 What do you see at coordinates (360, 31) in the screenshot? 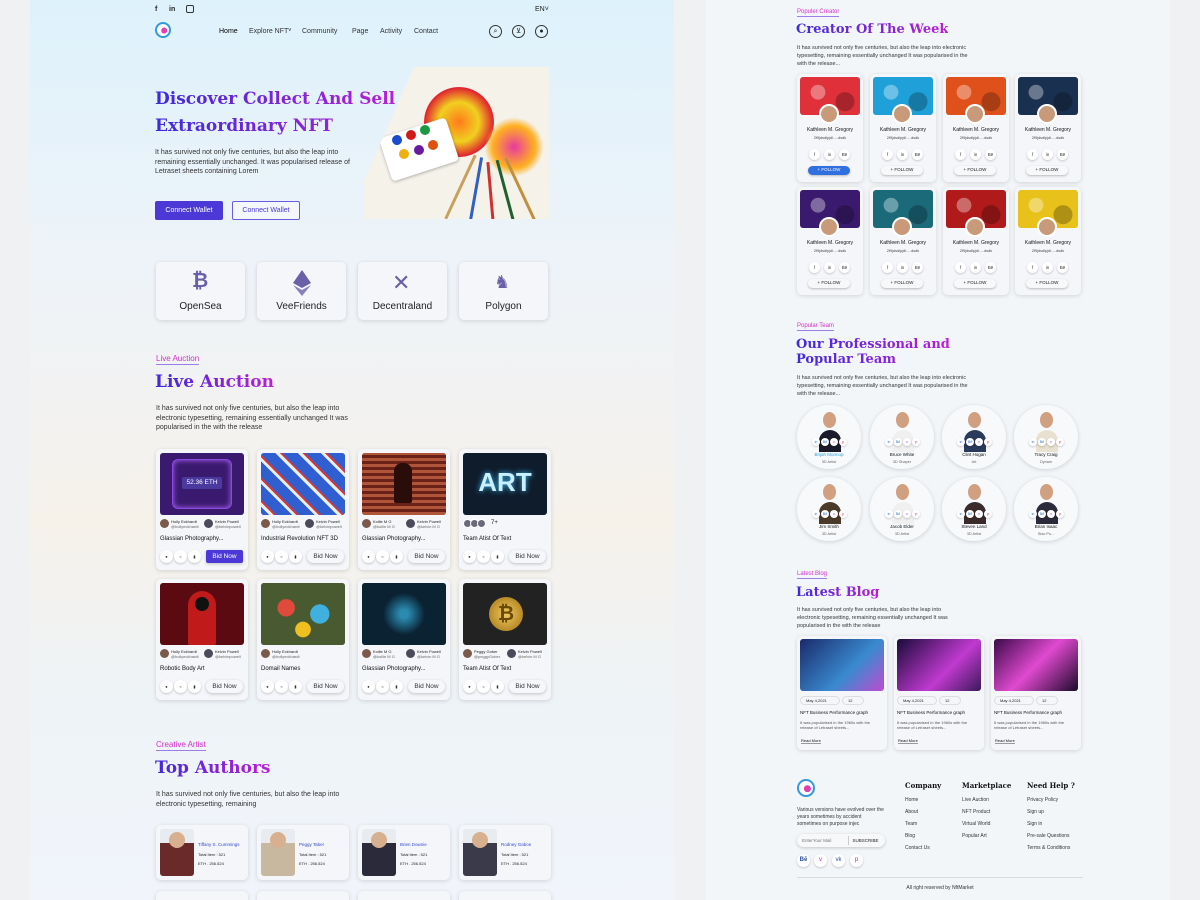
I see `nav-page: Page` at bounding box center [360, 31].